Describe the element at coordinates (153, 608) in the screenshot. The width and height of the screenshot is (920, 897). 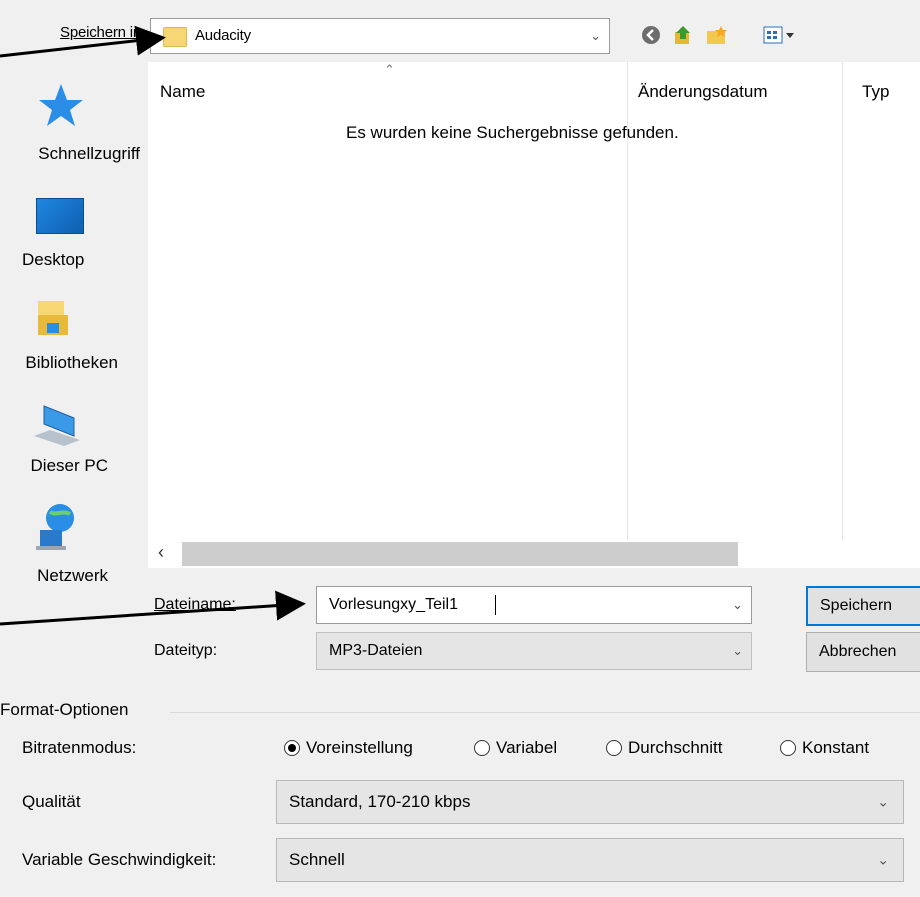
I see `arrow-to-filename` at that location.